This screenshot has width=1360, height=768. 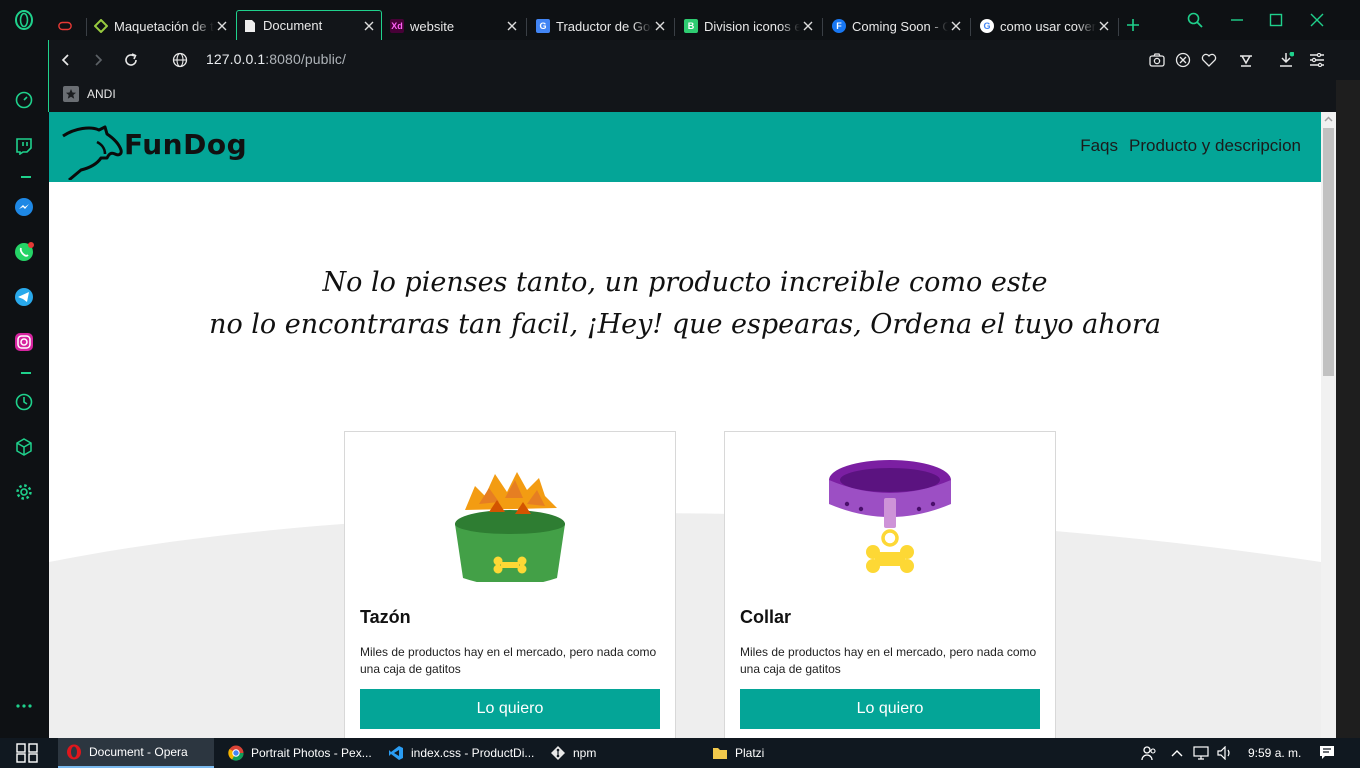 I want to click on folder-icon, so click(x=720, y=753).